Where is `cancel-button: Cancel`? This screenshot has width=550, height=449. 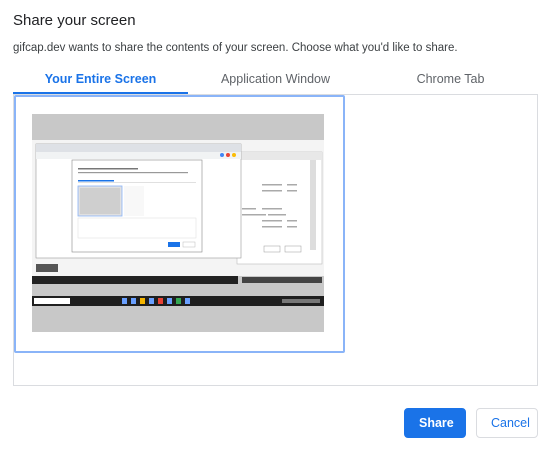 cancel-button: Cancel is located at coordinates (507, 423).